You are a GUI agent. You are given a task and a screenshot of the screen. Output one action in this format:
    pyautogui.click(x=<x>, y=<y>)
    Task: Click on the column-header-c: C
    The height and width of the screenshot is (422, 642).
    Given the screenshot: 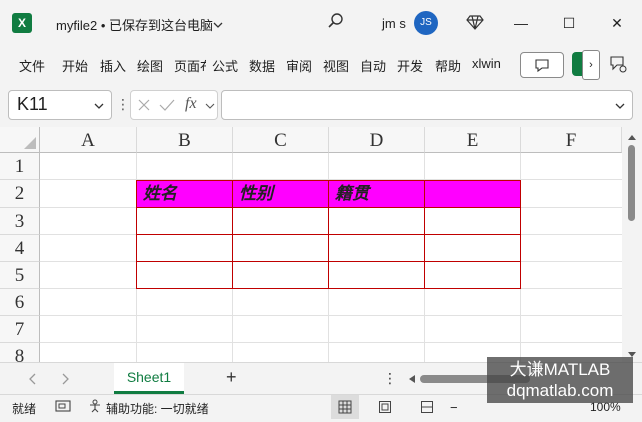 What is the action you would take?
    pyautogui.click(x=281, y=140)
    